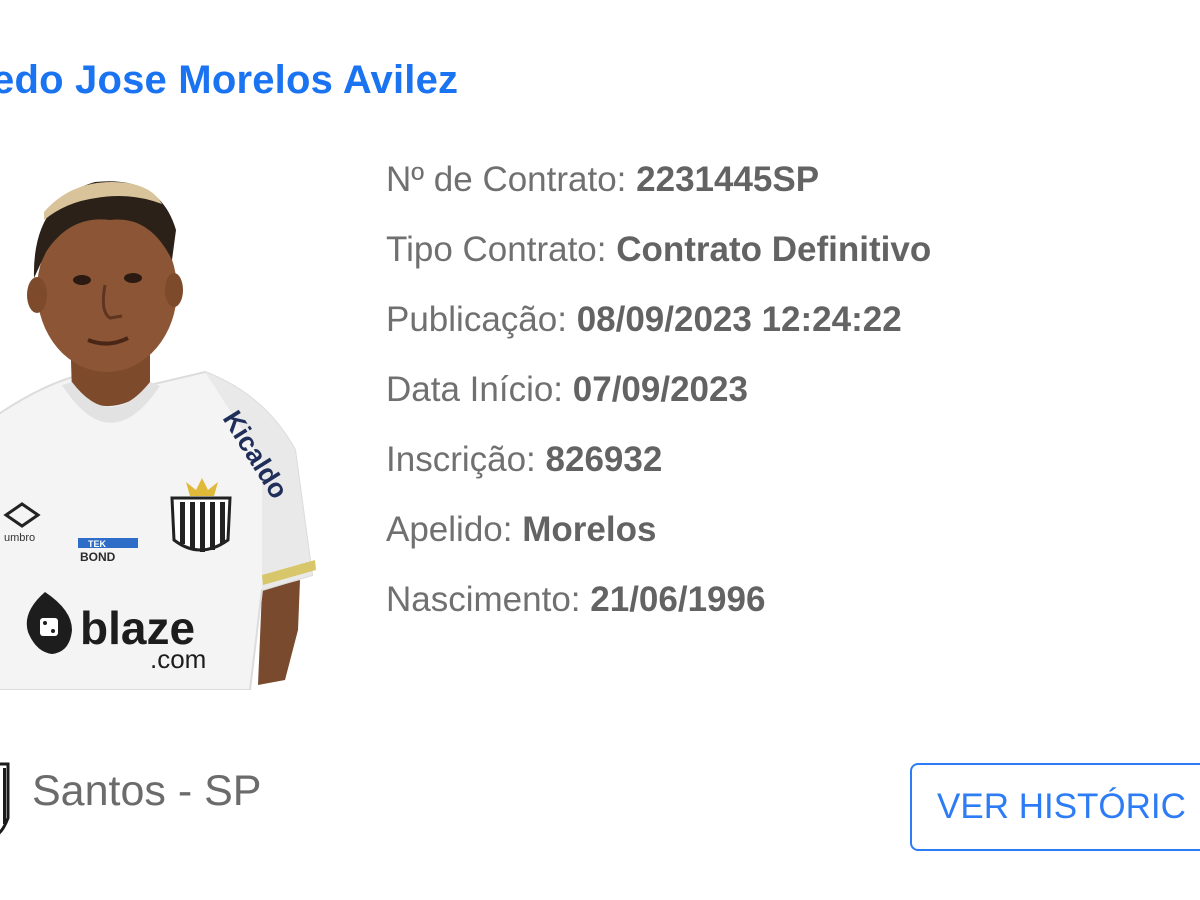  I want to click on club-info: Santos - SP, so click(130, 800).